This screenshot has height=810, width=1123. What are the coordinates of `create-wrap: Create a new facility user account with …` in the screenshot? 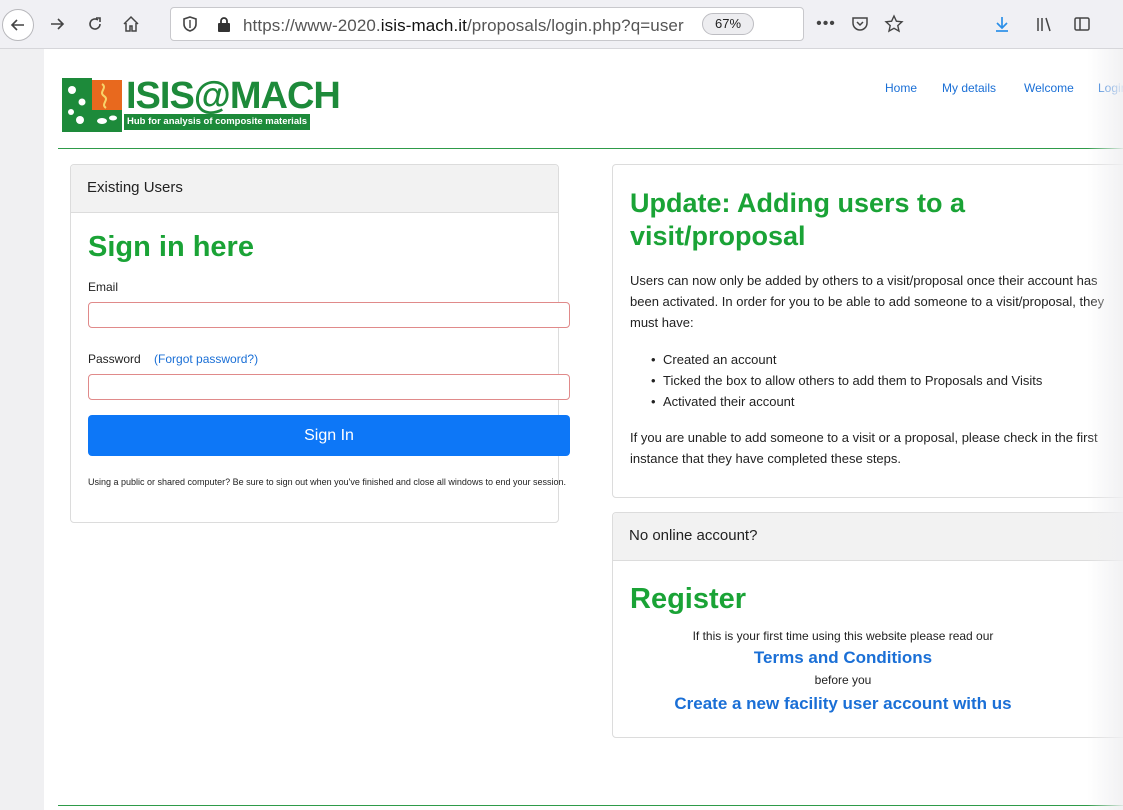 It's located at (843, 704).